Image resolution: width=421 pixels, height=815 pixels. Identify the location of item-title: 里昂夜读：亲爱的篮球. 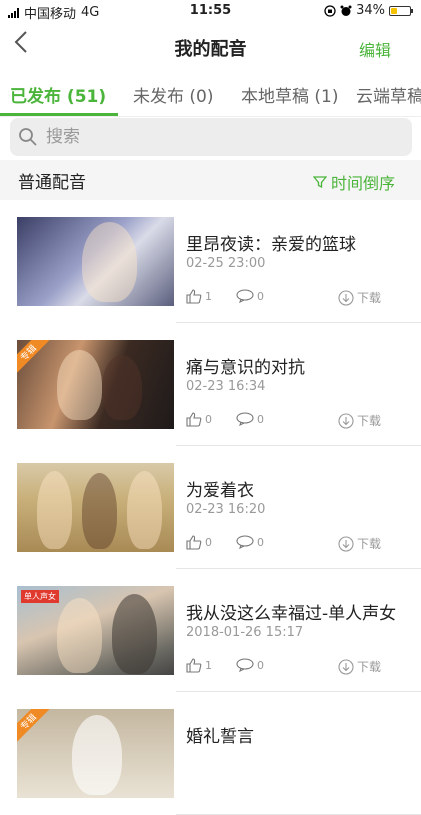
(271, 245).